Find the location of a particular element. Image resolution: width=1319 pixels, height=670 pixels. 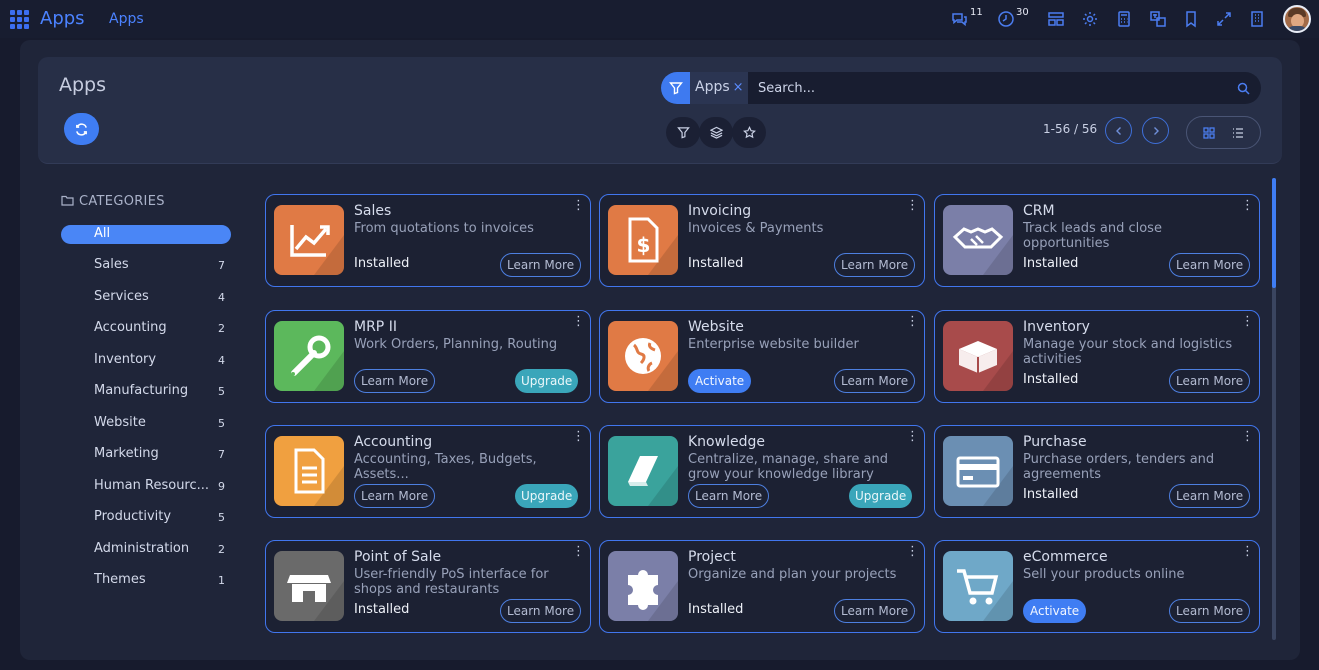

filters-button is located at coordinates (683, 132).